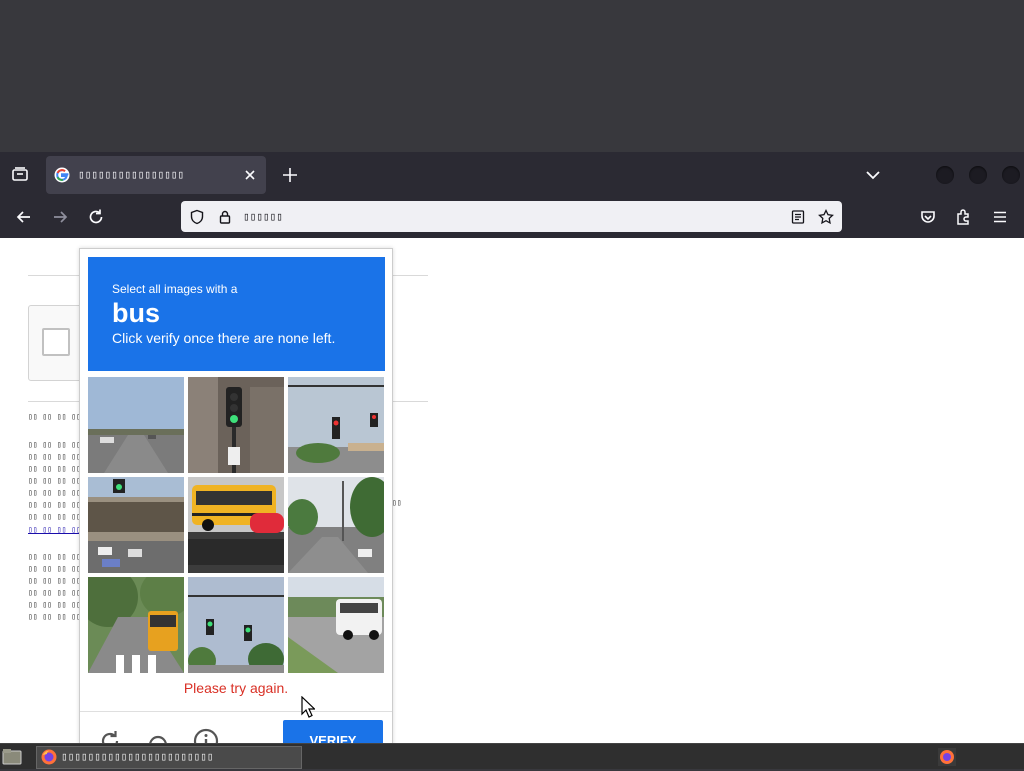 The height and width of the screenshot is (771, 1024). I want to click on tile-school-bus, so click(236, 525).